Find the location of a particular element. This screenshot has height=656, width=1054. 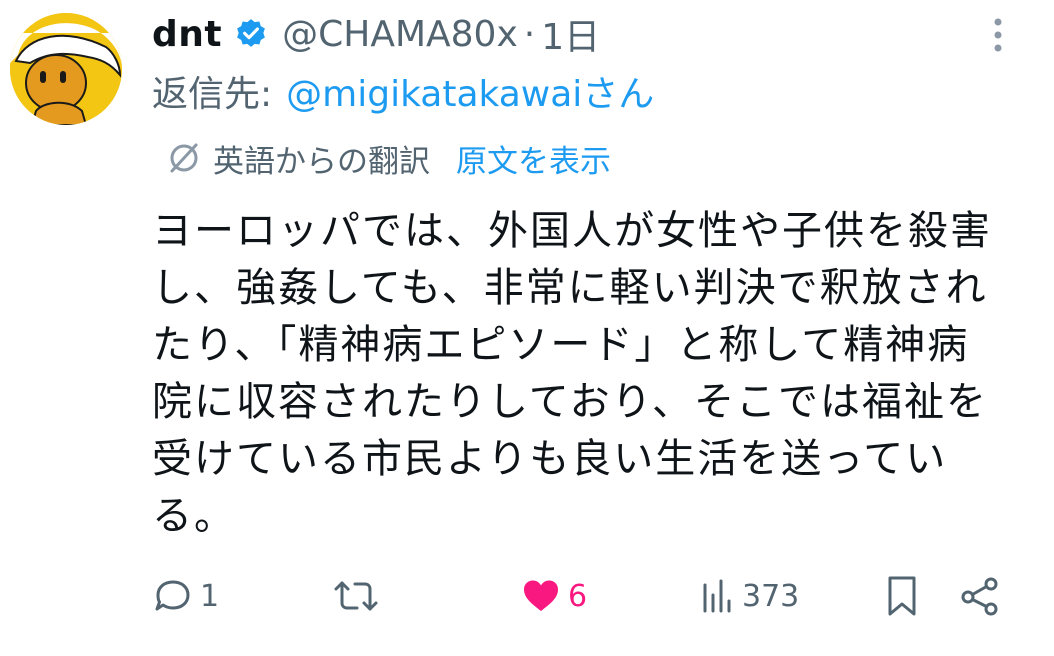

retweet-button is located at coordinates (359, 596).